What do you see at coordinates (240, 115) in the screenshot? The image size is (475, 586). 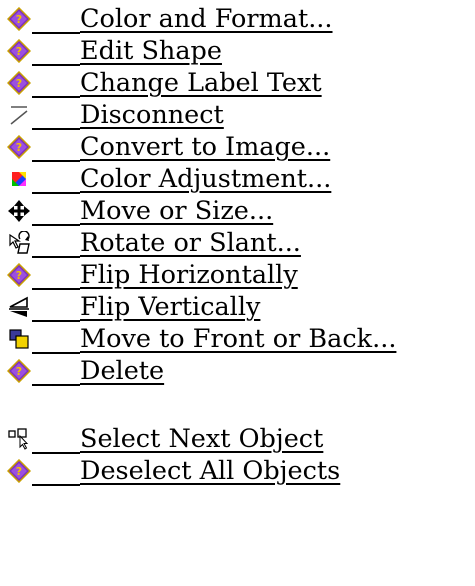 I see `menu-item-disconnect: Disconnect` at bounding box center [240, 115].